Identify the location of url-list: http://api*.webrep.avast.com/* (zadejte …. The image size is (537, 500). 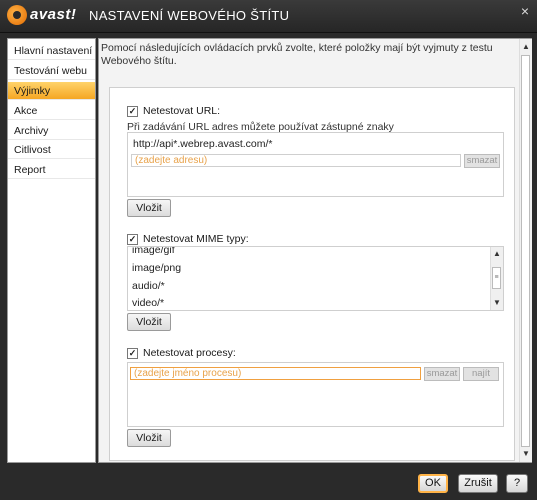
(315, 164).